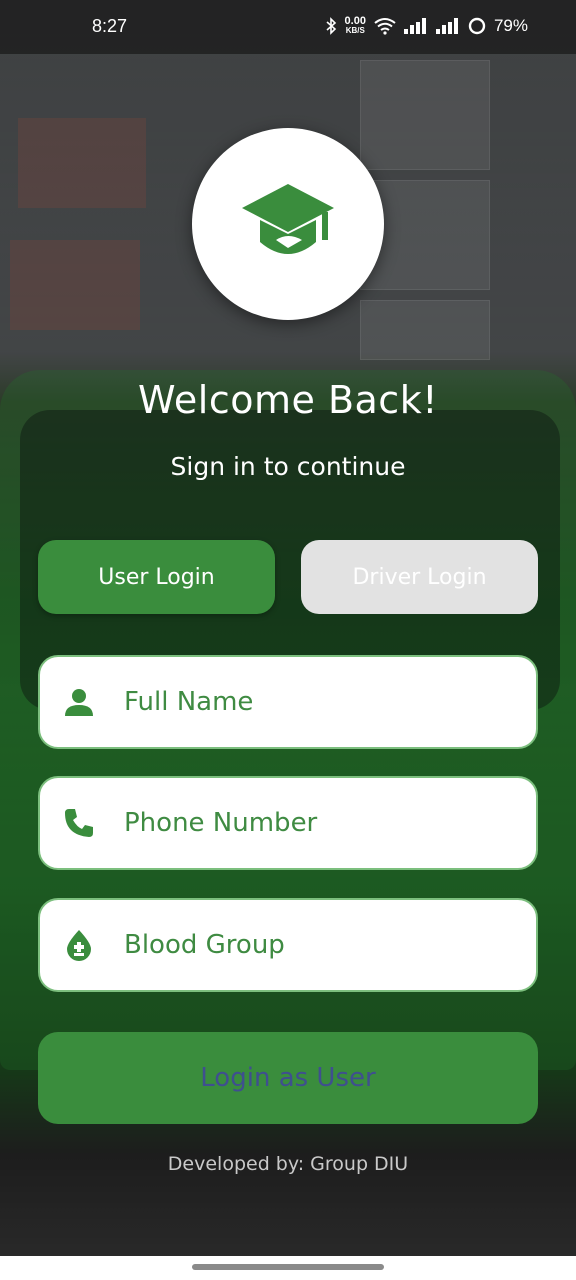  What do you see at coordinates (288, 466) in the screenshot?
I see `welcome-subtitle: Sign in to continue` at bounding box center [288, 466].